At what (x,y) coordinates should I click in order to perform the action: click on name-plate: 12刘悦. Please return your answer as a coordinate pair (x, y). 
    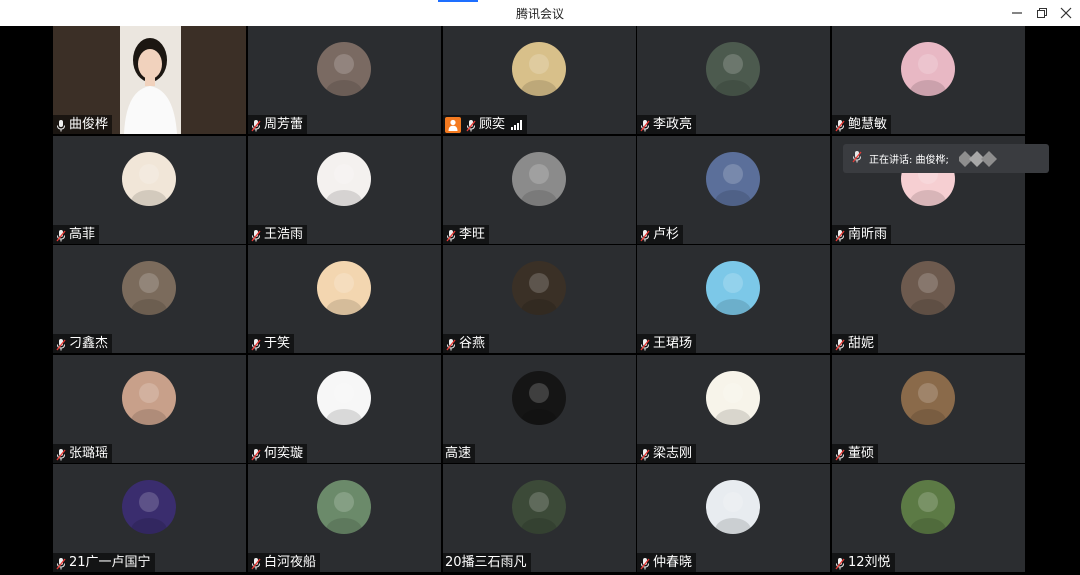
    Looking at the image, I should click on (863, 562).